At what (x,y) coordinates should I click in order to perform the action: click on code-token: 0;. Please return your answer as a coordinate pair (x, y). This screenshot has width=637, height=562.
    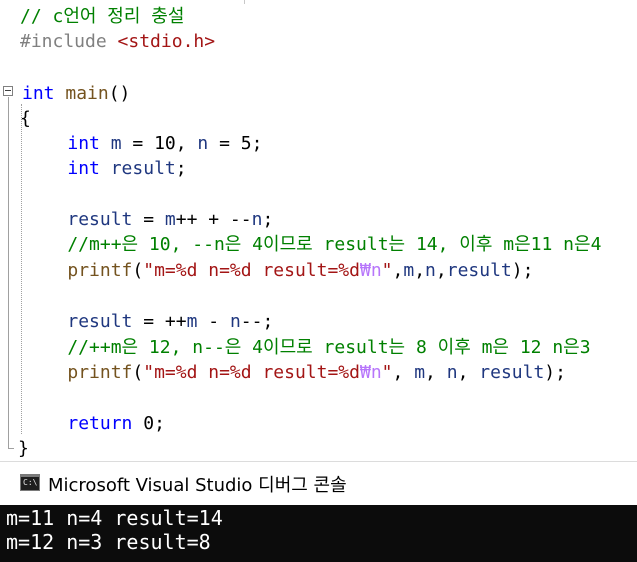
    Looking at the image, I should click on (148, 423).